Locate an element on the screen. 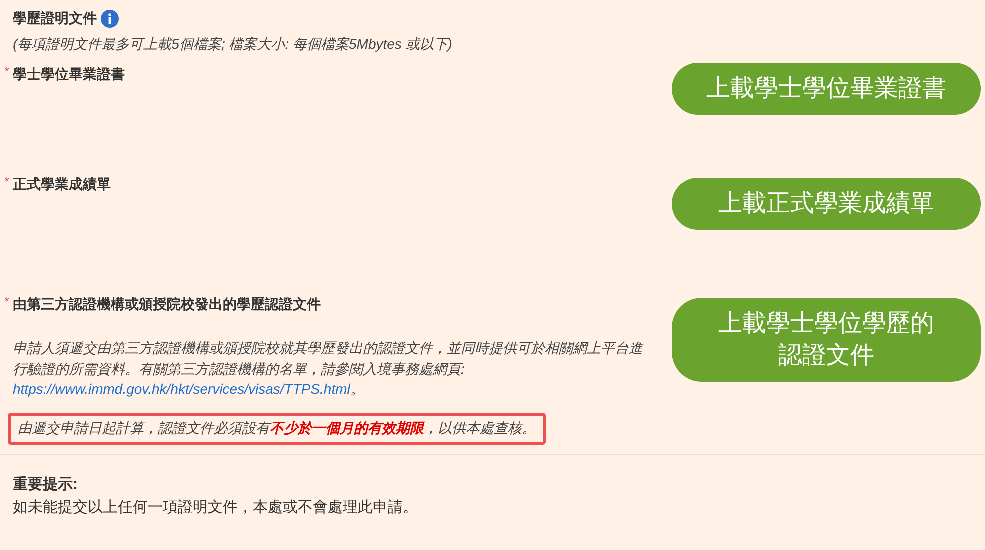 This screenshot has width=985, height=550. field-label: 學士學位畢業證書 is located at coordinates (69, 75).